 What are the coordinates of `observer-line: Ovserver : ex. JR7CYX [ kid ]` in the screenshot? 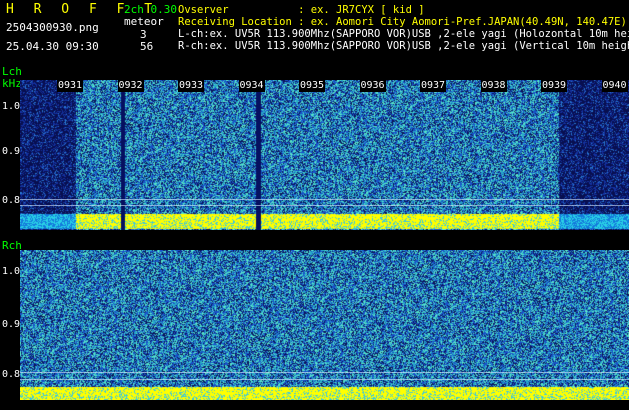 It's located at (301, 10).